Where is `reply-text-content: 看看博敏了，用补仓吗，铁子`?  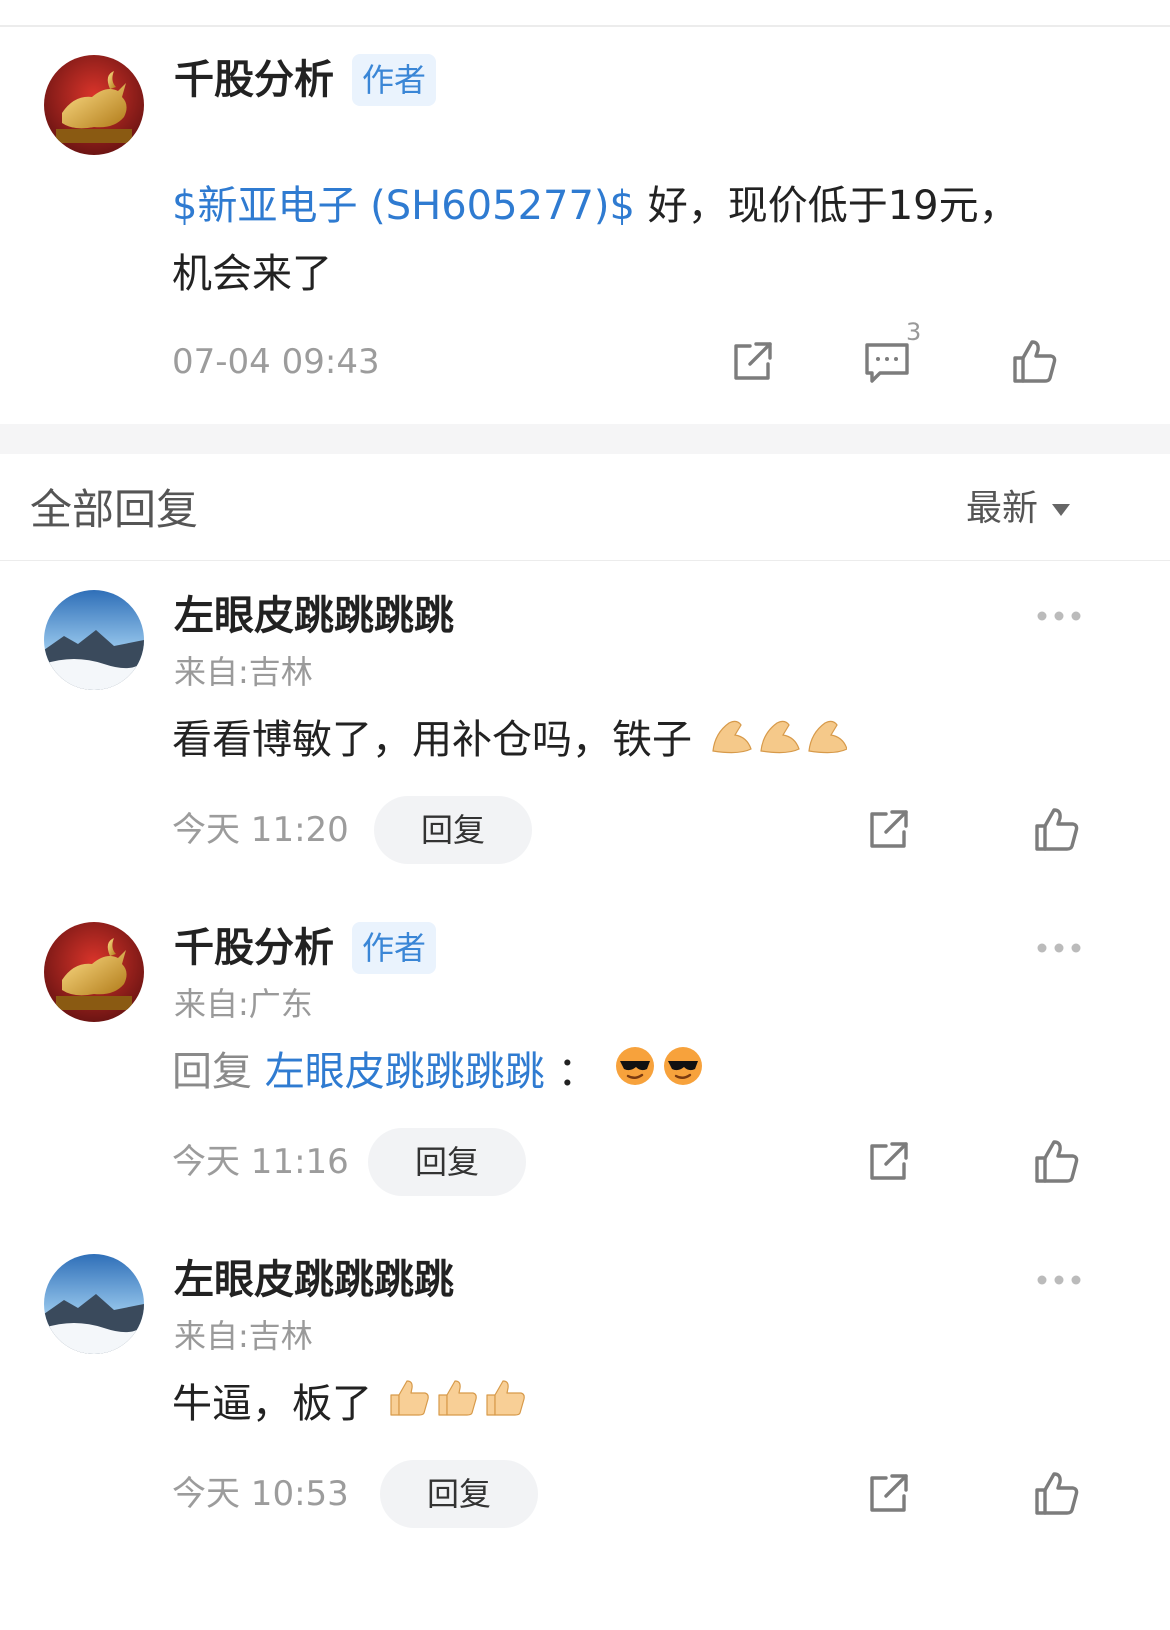 reply-text-content: 看看博敏了，用补仓吗，铁子 is located at coordinates (432, 740).